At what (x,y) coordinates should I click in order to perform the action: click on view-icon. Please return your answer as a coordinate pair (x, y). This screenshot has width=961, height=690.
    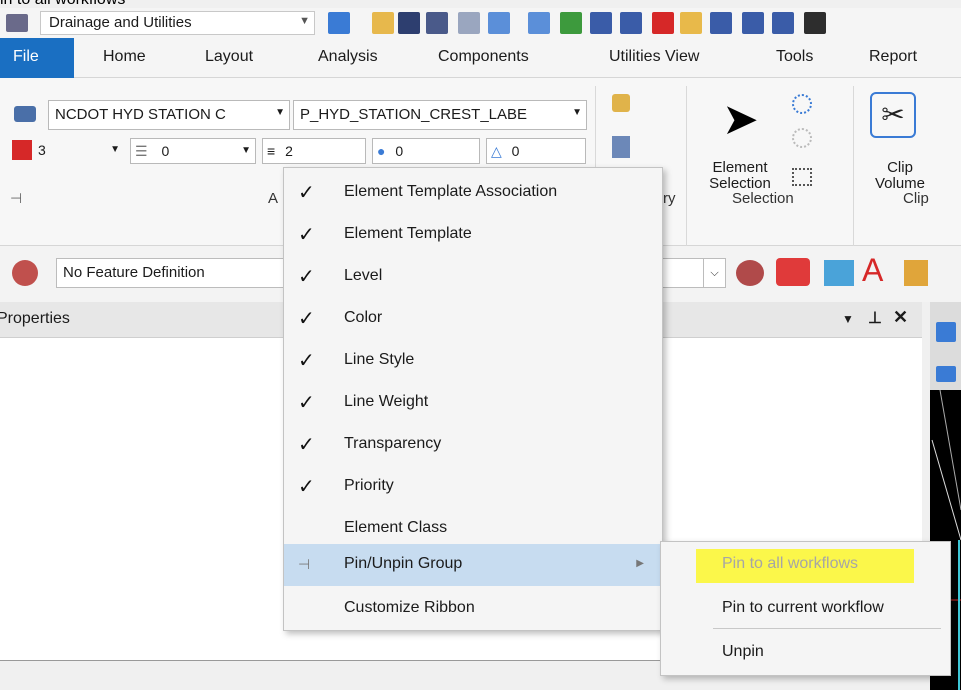
    Looking at the image, I should click on (753, 23).